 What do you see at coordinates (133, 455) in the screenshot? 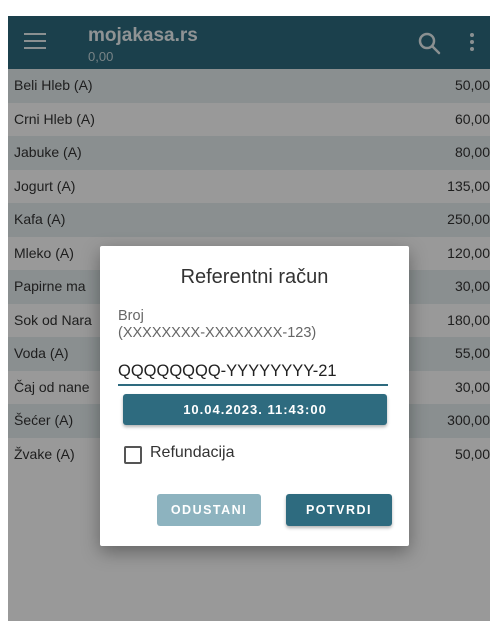
I see `refund-checkbox` at bounding box center [133, 455].